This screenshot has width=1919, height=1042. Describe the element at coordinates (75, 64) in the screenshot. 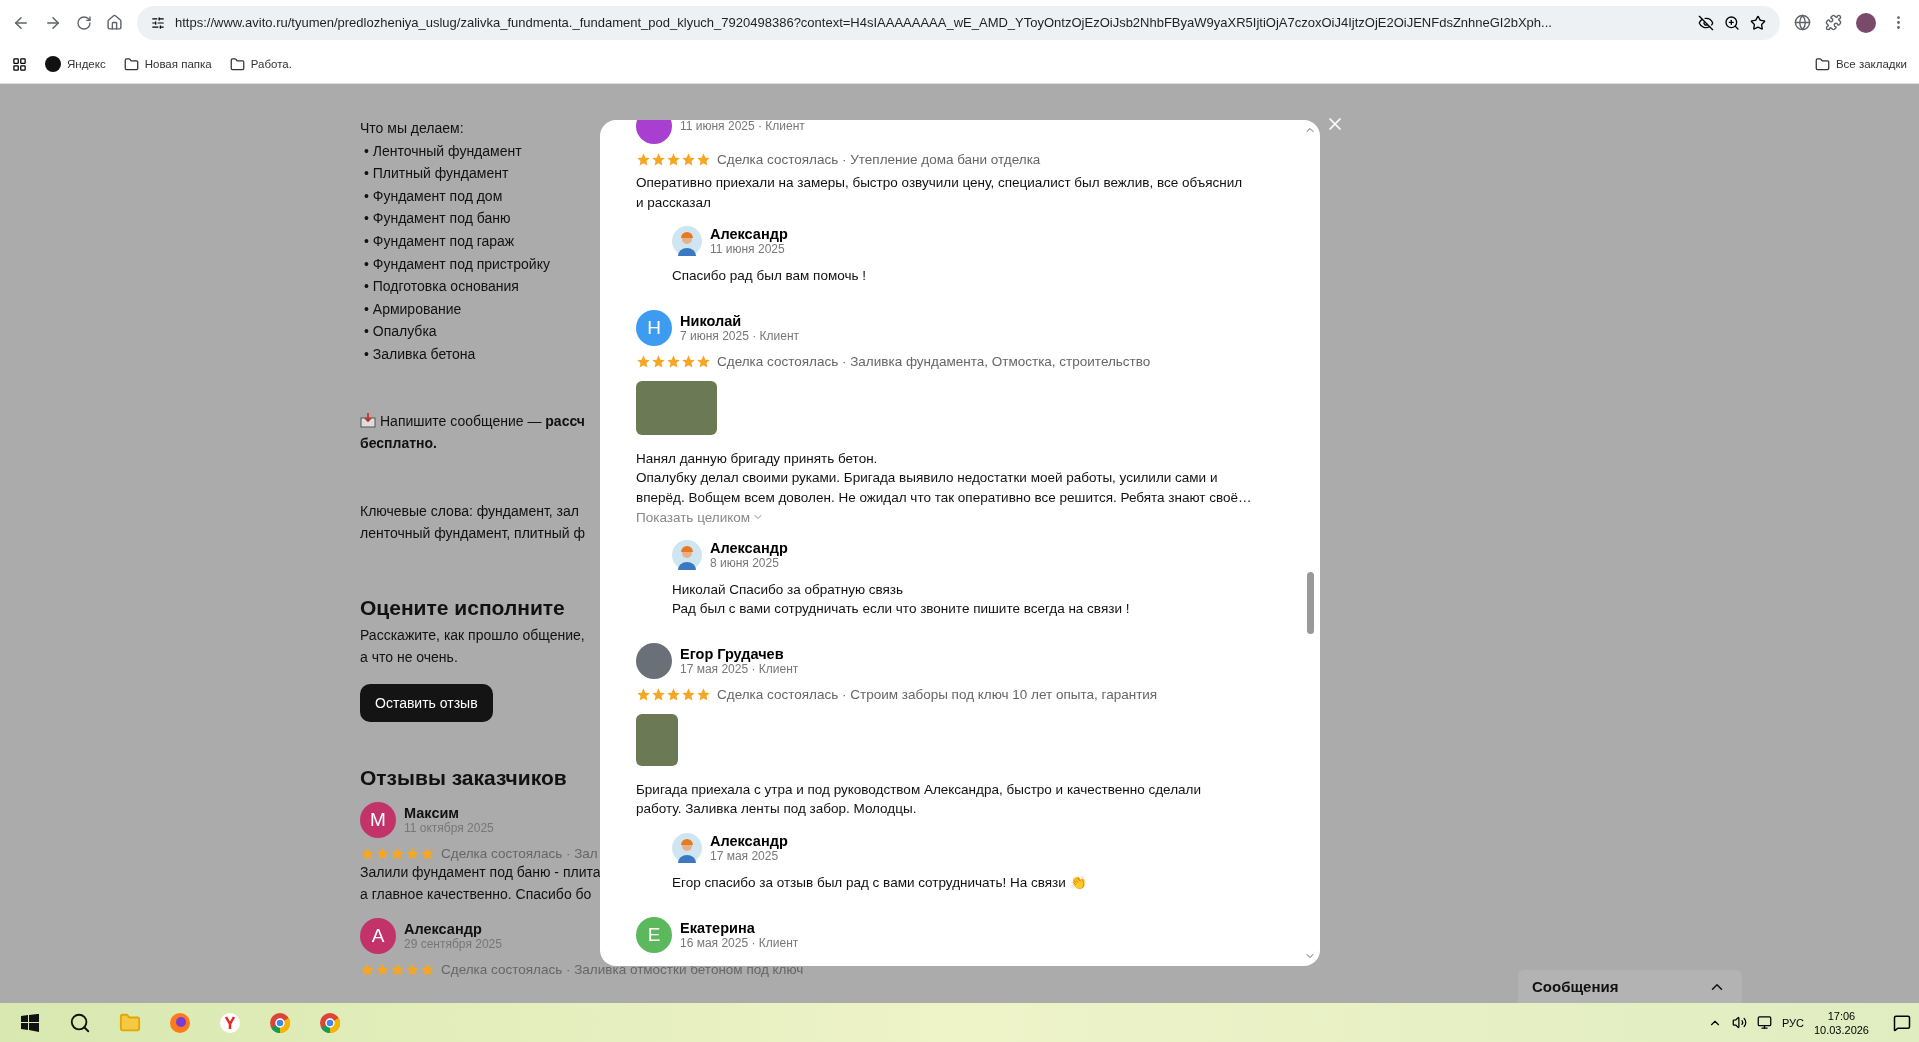

I see `bookmark-link: Яндекс` at that location.